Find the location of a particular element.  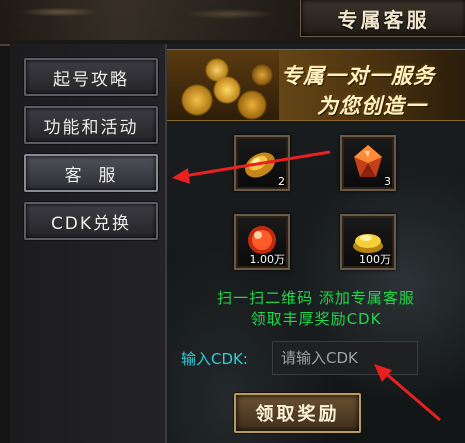

cdk-label: 输入CDK: is located at coordinates (214, 359).